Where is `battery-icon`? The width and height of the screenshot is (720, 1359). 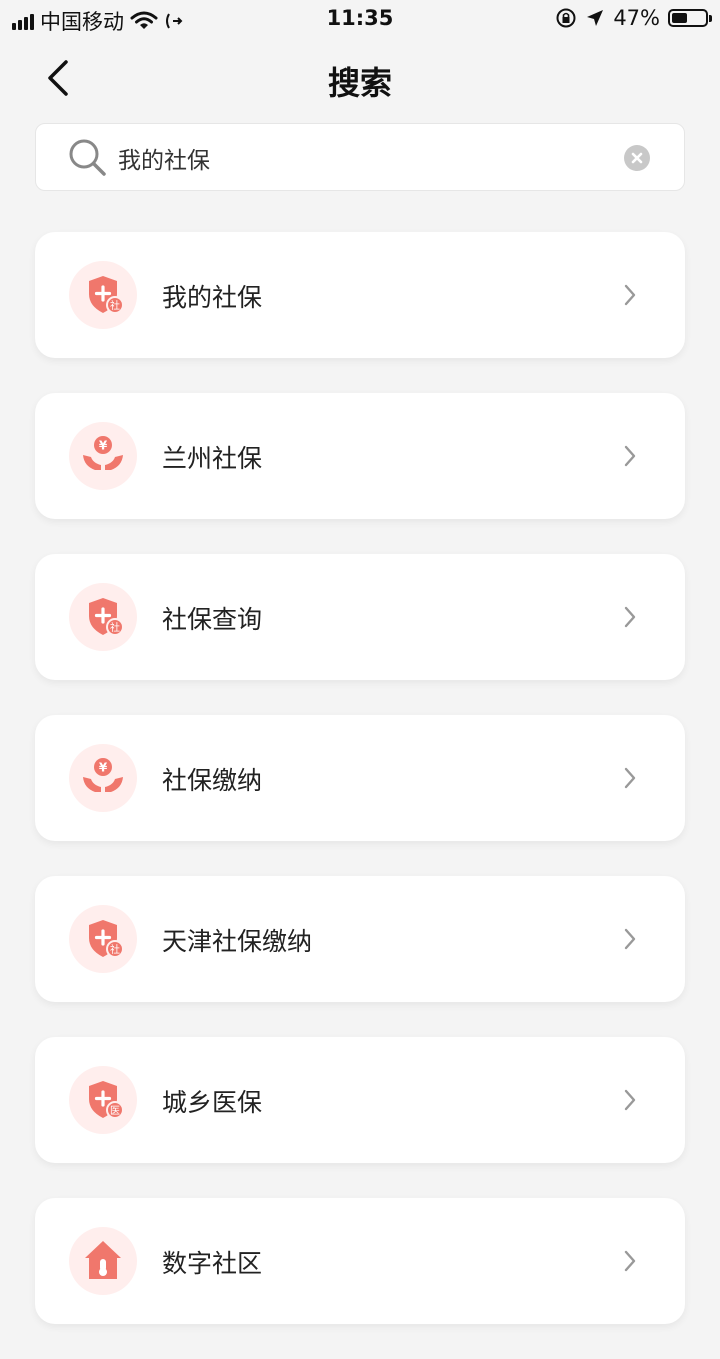 battery-icon is located at coordinates (690, 18).